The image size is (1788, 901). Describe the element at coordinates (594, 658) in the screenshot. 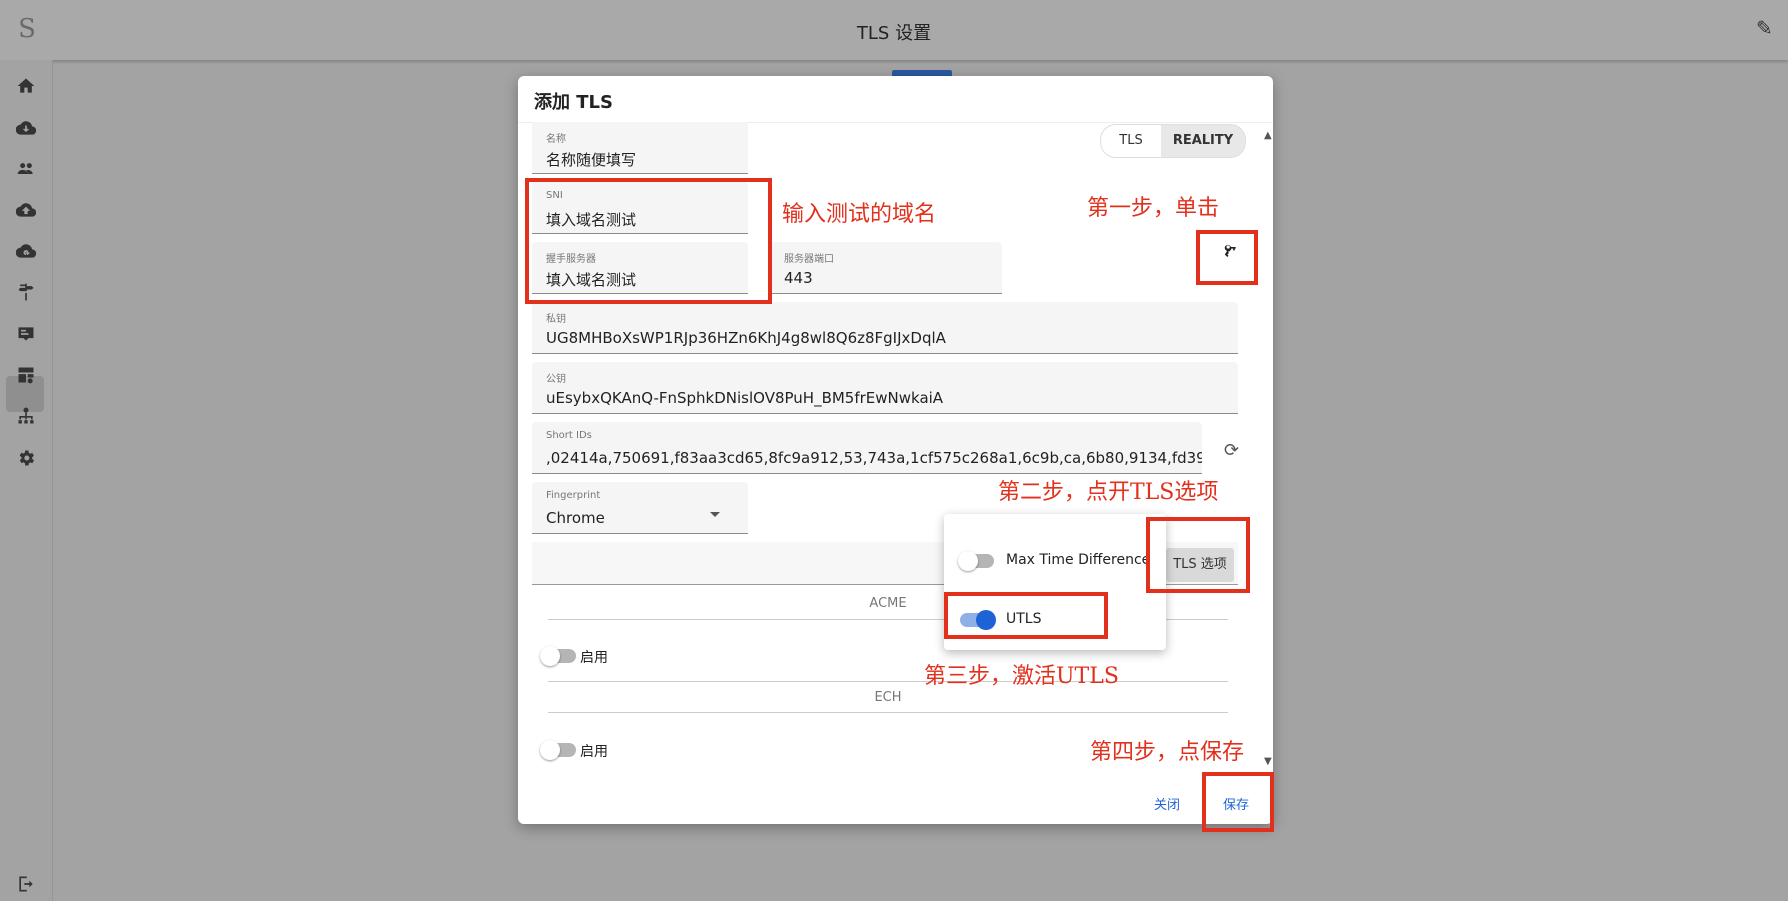

I see `acme-enable-label: 启用` at that location.